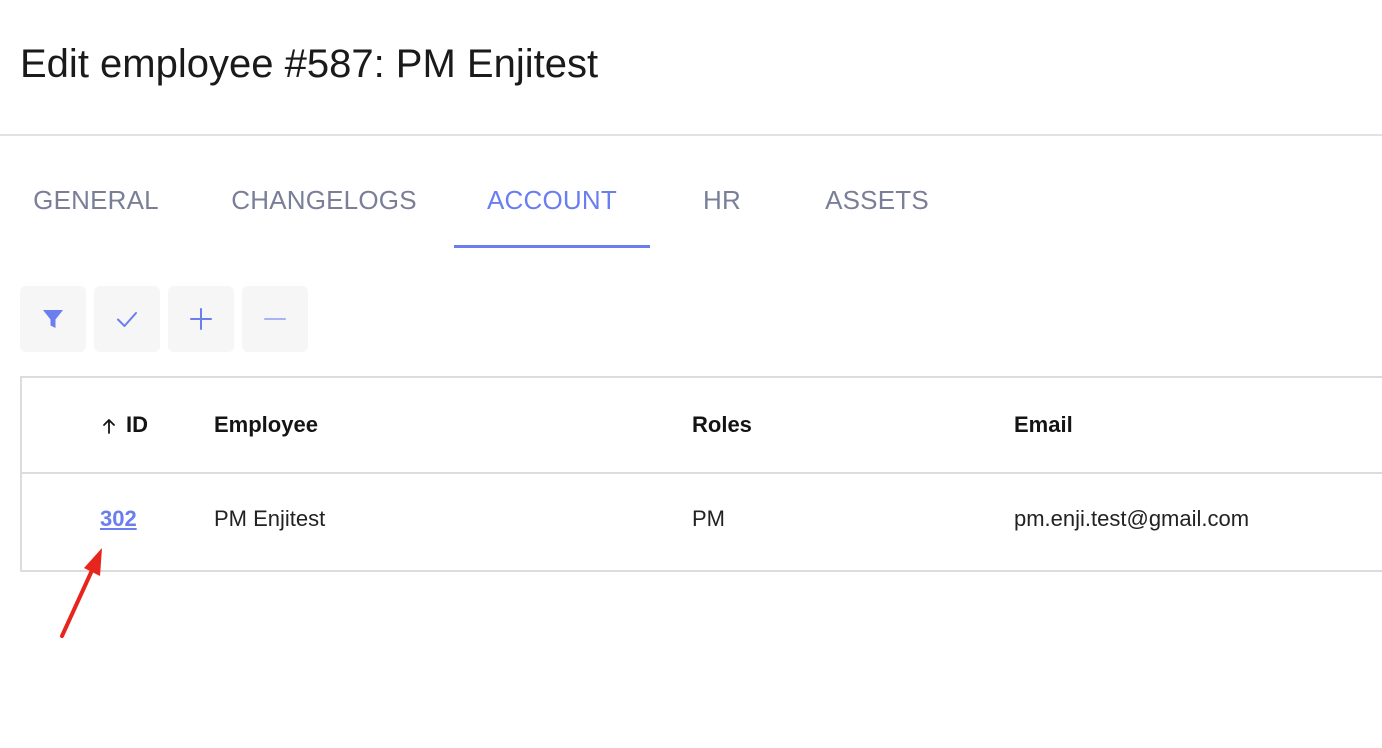 The image size is (1382, 748). I want to click on column-header-employee: Employee, so click(266, 425).